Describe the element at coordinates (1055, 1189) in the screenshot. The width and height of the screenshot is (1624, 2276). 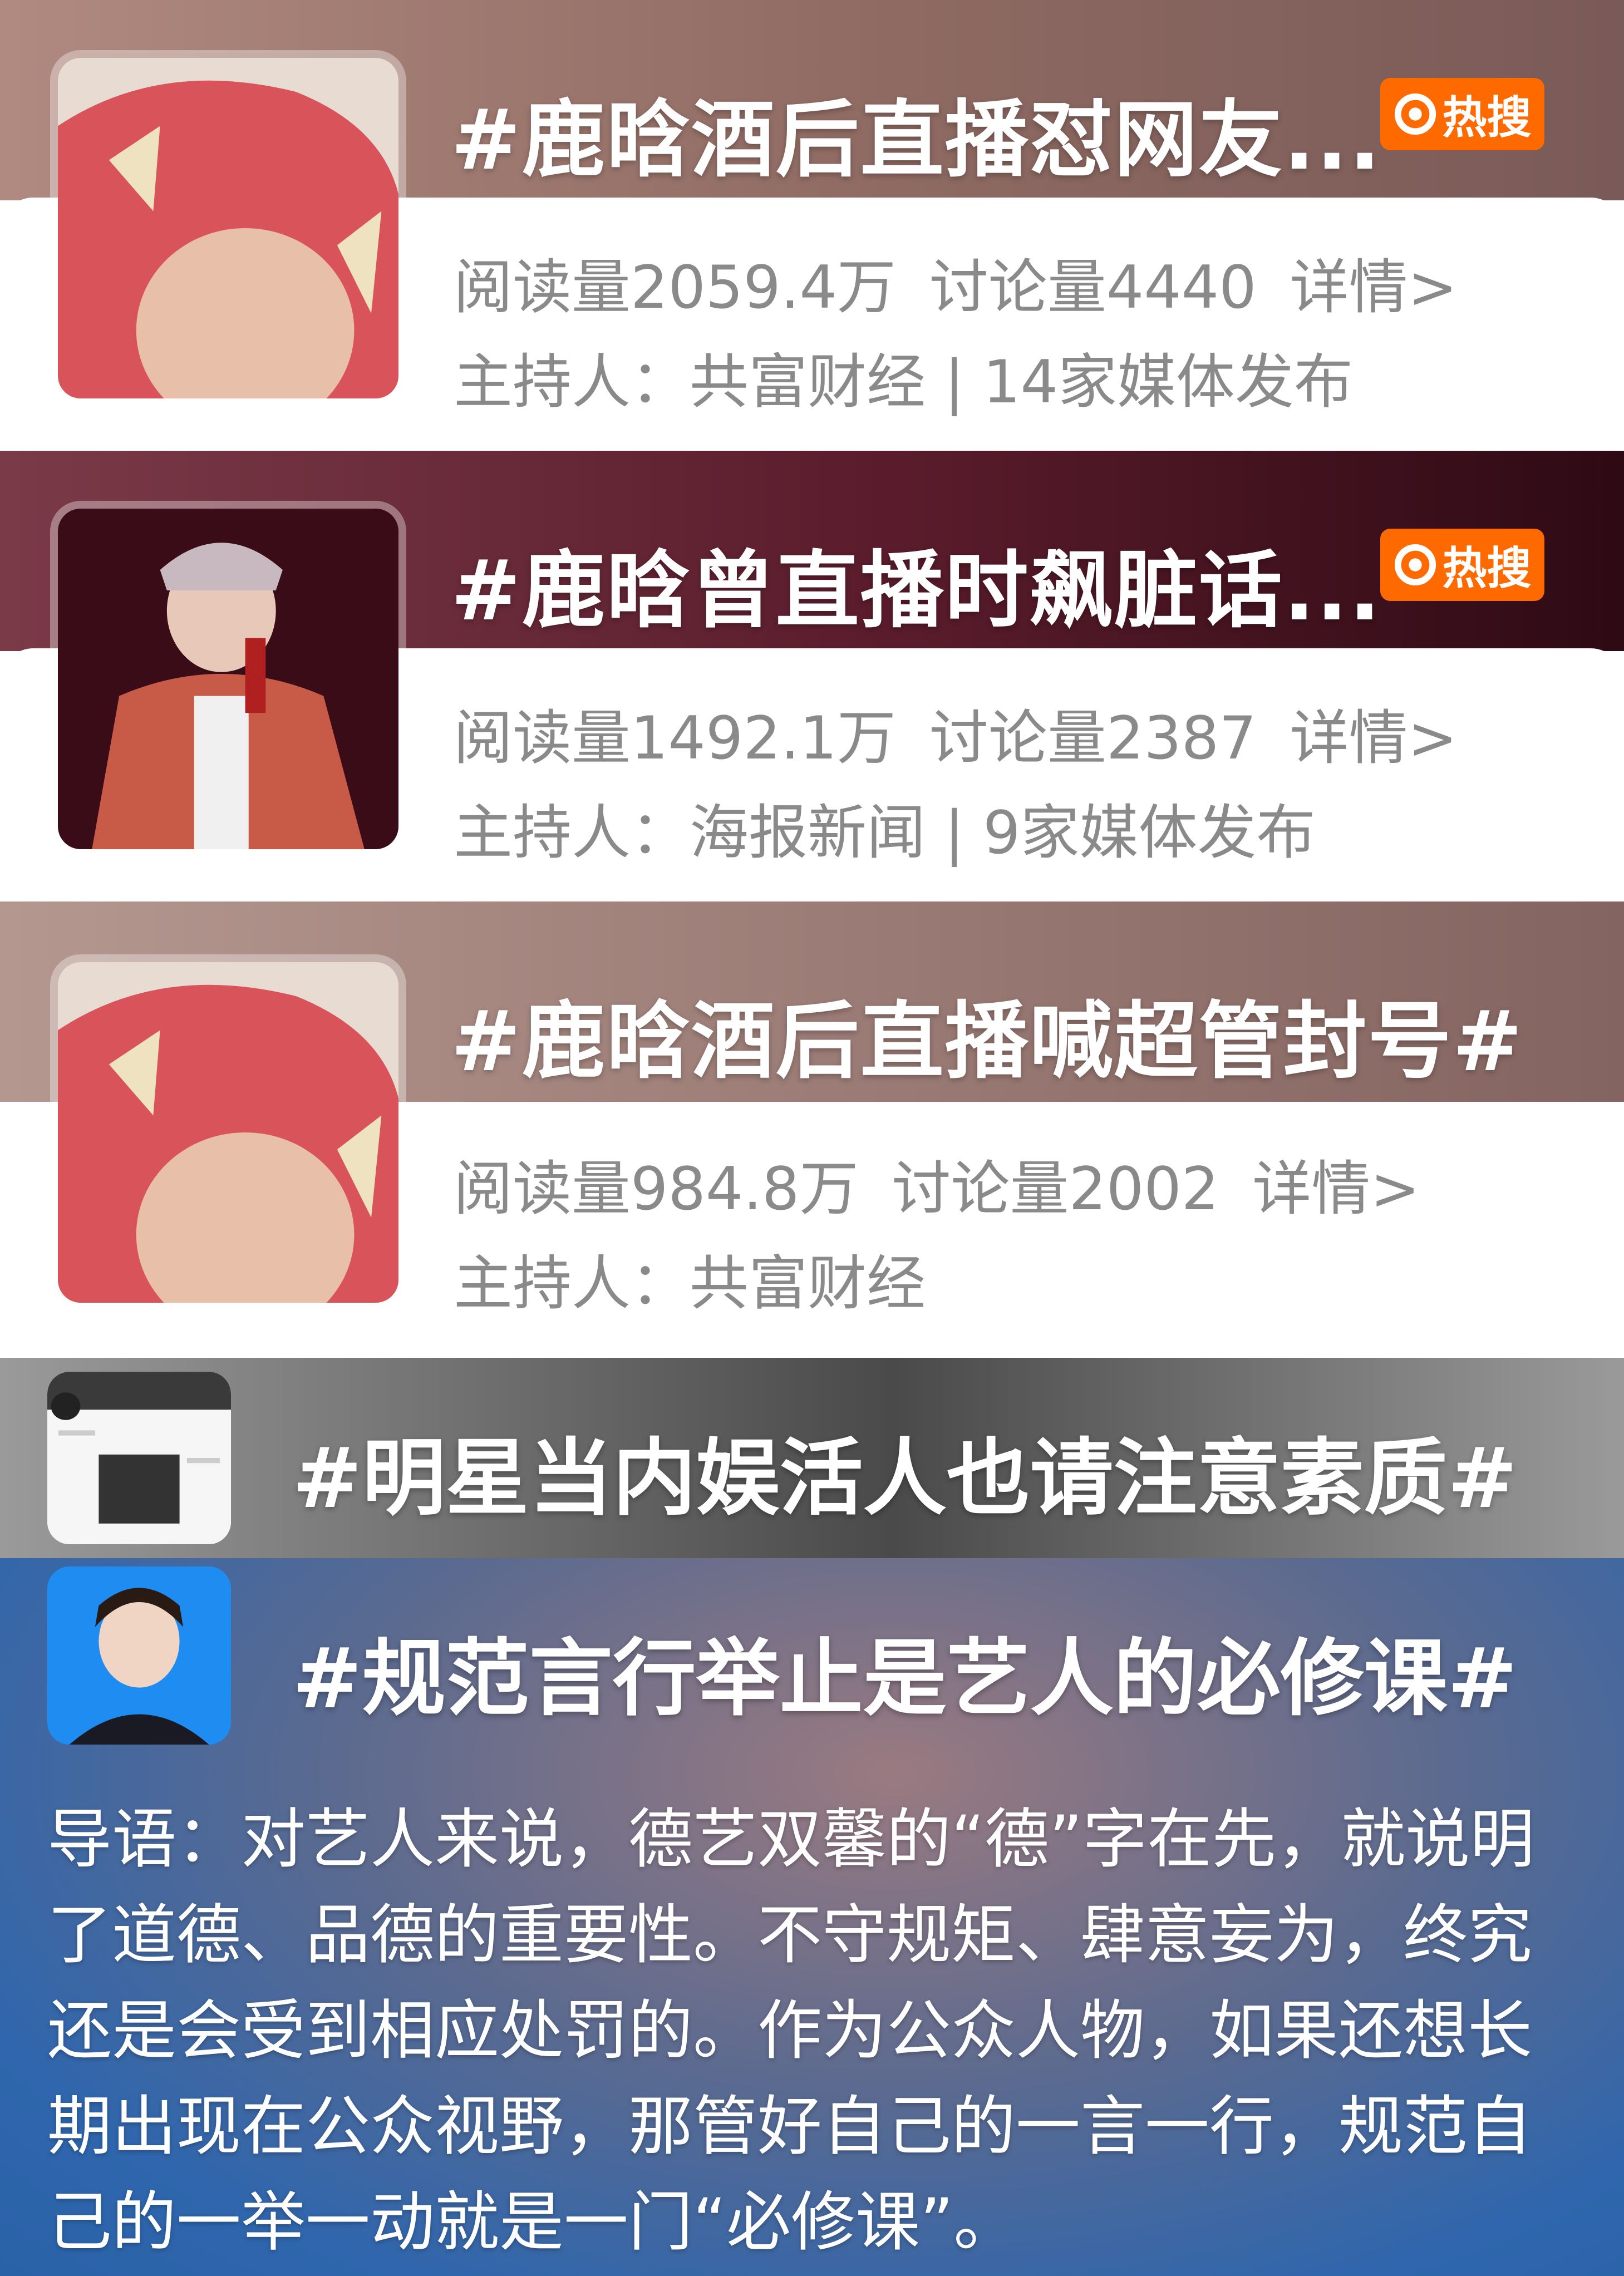
I see `discussion-count: 讨论量2002` at that location.